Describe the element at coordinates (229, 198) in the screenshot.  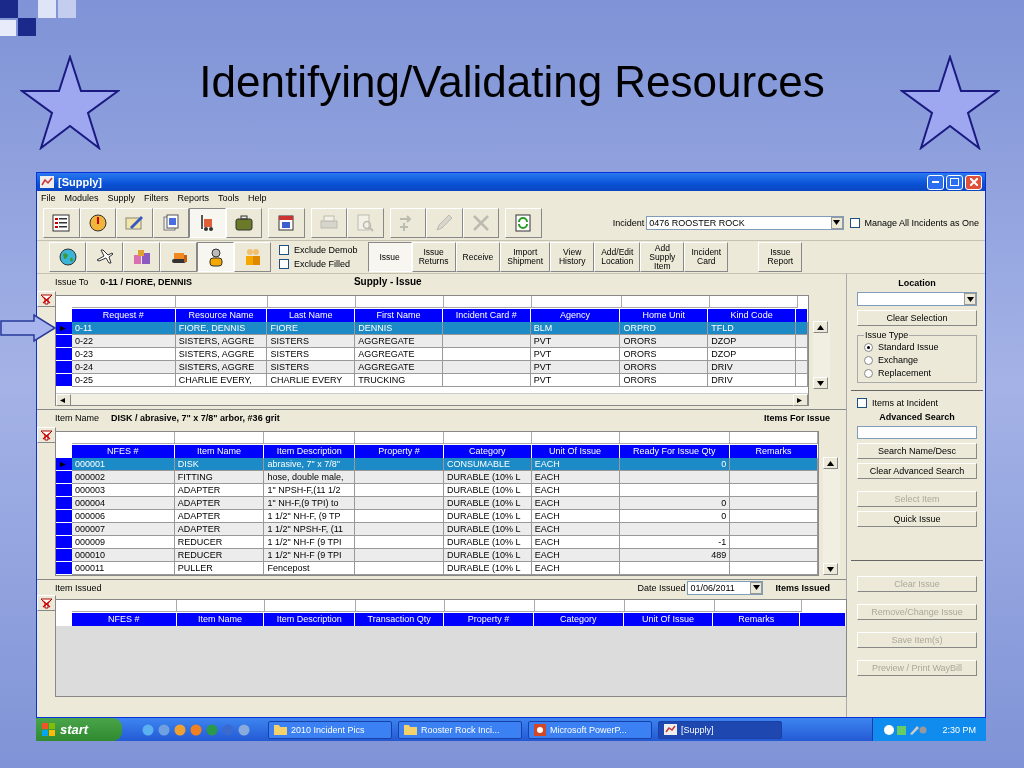
I see `menu-item: Tools` at that location.